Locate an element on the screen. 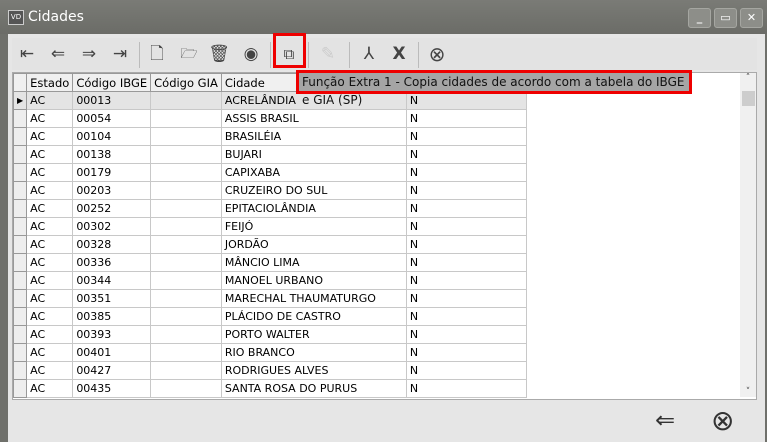 This screenshot has height=442, width=767. close-window-button: ✕ is located at coordinates (751, 18).